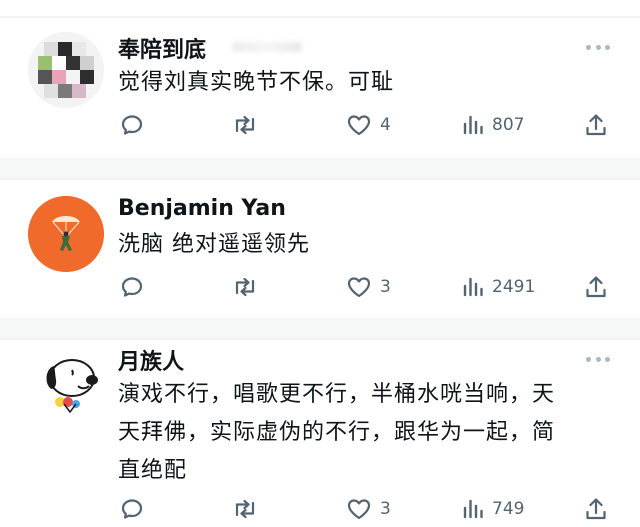 This screenshot has height=527, width=640. Describe the element at coordinates (153, 470) in the screenshot. I see `post-text-line: 直绝配` at that location.